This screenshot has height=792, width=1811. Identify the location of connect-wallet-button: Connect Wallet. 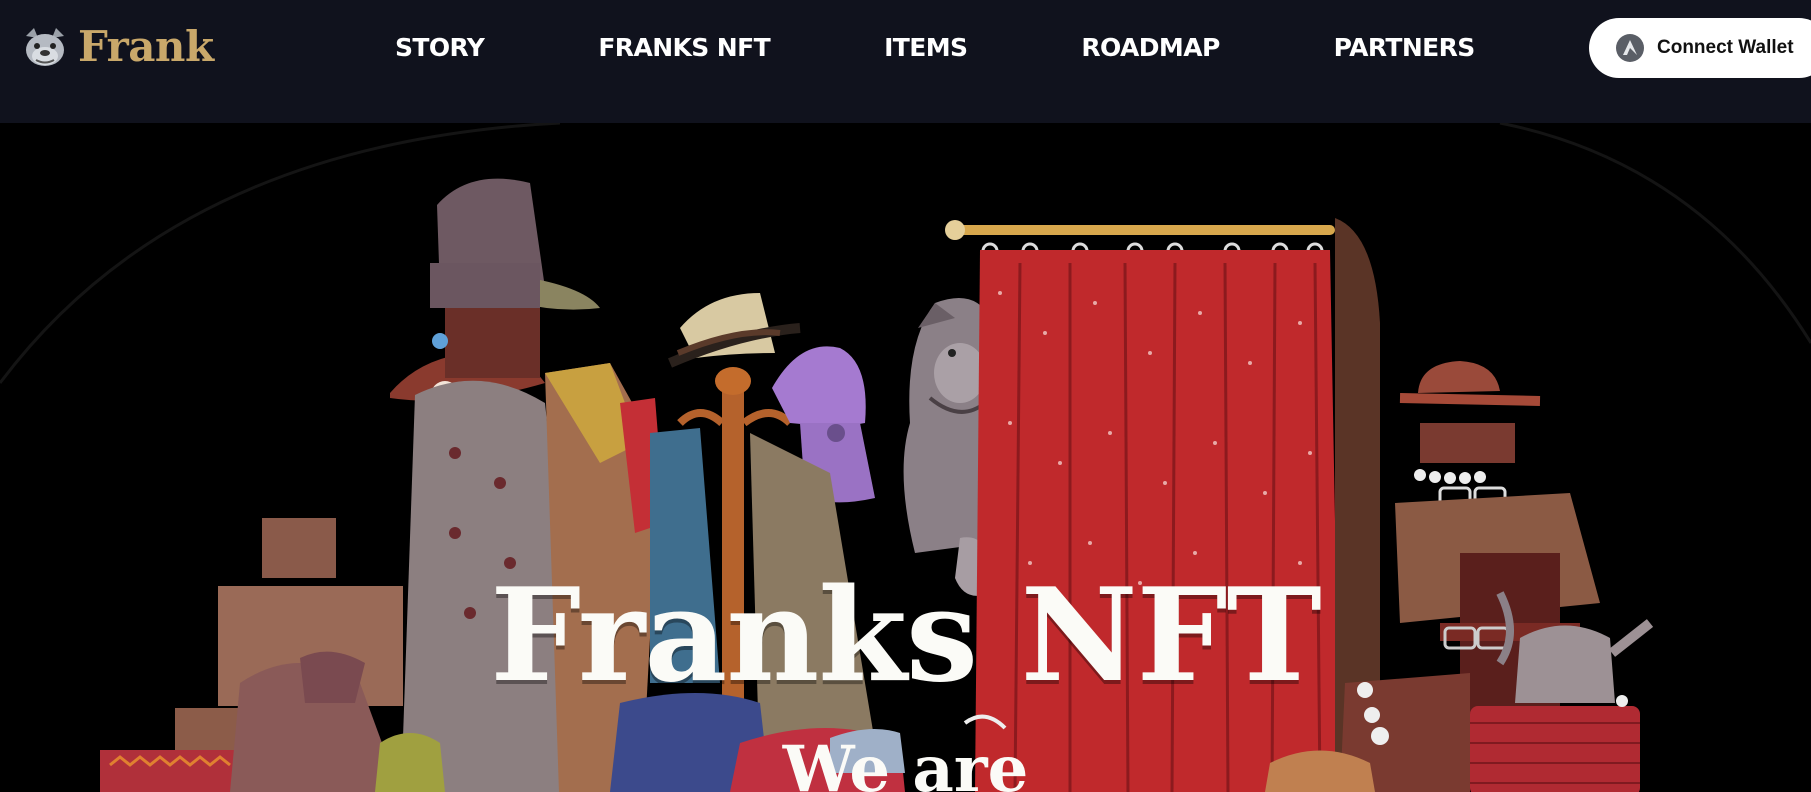
(1700, 48).